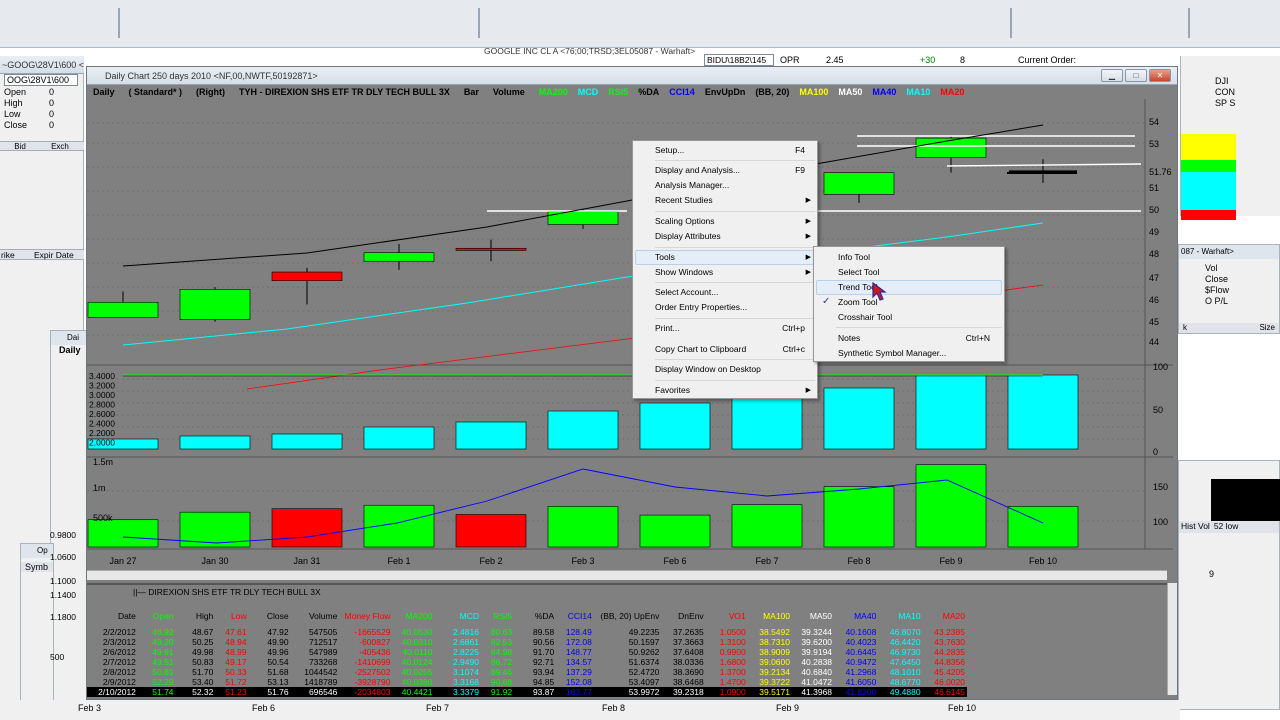  Describe the element at coordinates (1229, 328) in the screenshot. I see `size-header: k Size` at that location.